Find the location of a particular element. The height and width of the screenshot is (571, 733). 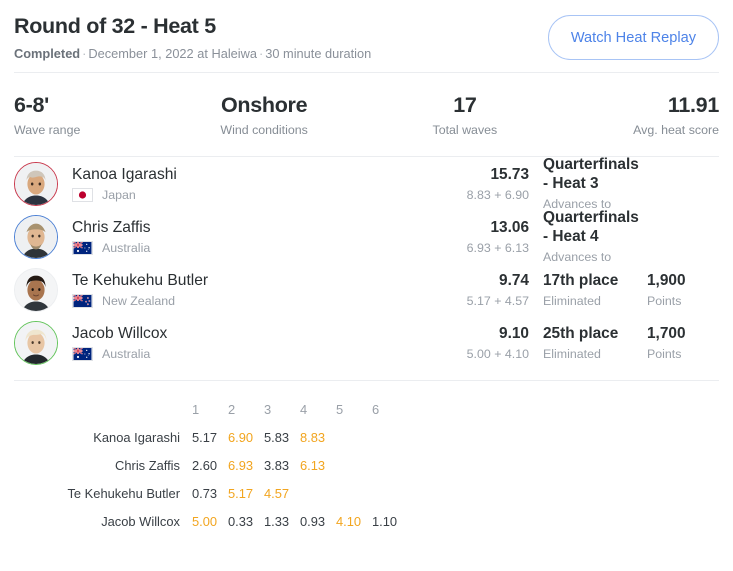

athlete-identity: Te Kehukehu Butler New Zealand is located at coordinates (234, 289).